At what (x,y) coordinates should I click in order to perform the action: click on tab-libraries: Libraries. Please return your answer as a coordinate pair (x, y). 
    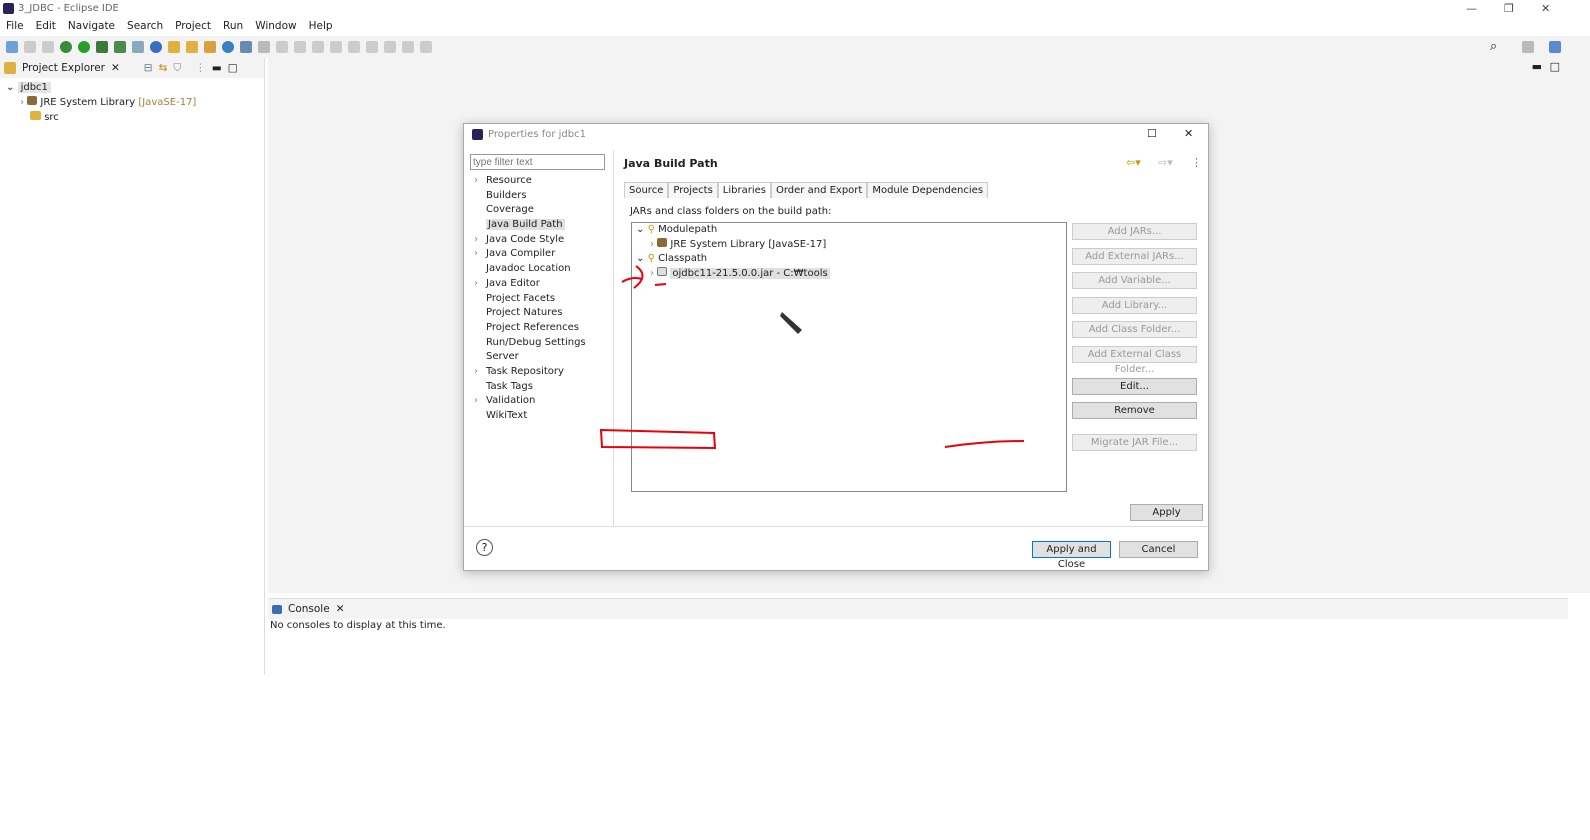
    Looking at the image, I should click on (744, 190).